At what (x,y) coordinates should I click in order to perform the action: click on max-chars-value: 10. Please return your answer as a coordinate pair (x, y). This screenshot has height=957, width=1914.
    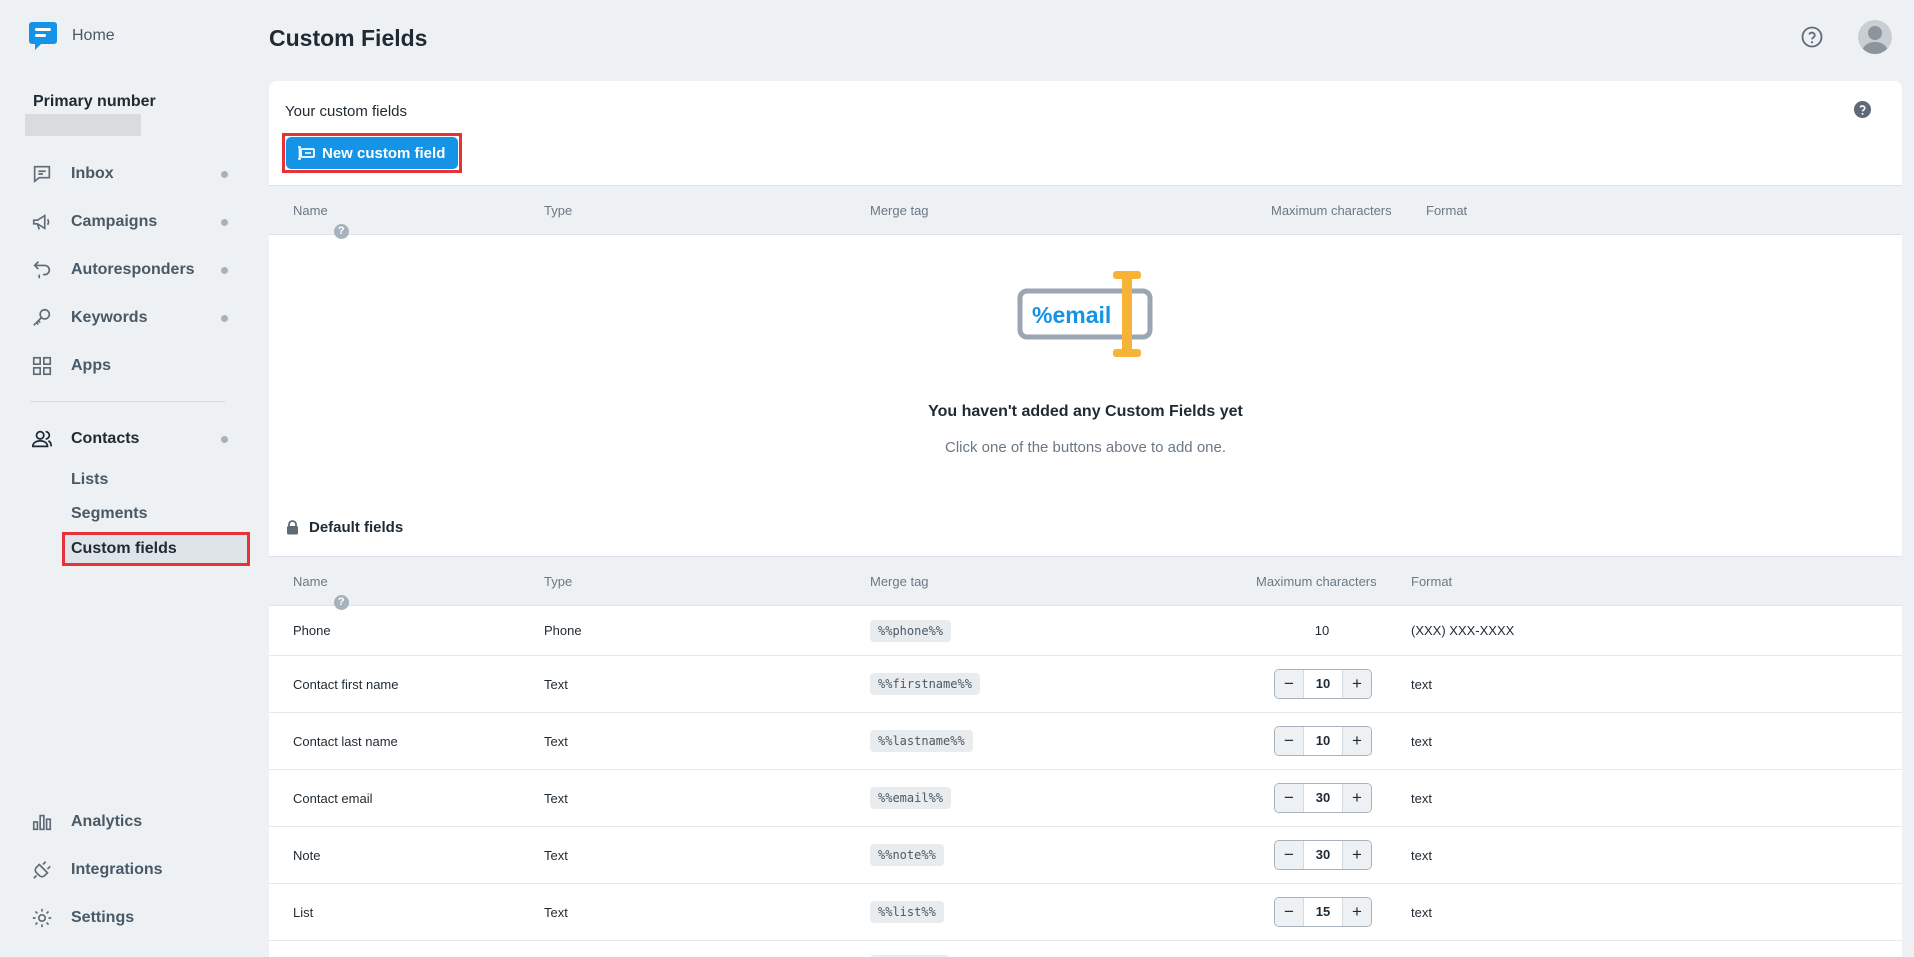
    Looking at the image, I should click on (1322, 630).